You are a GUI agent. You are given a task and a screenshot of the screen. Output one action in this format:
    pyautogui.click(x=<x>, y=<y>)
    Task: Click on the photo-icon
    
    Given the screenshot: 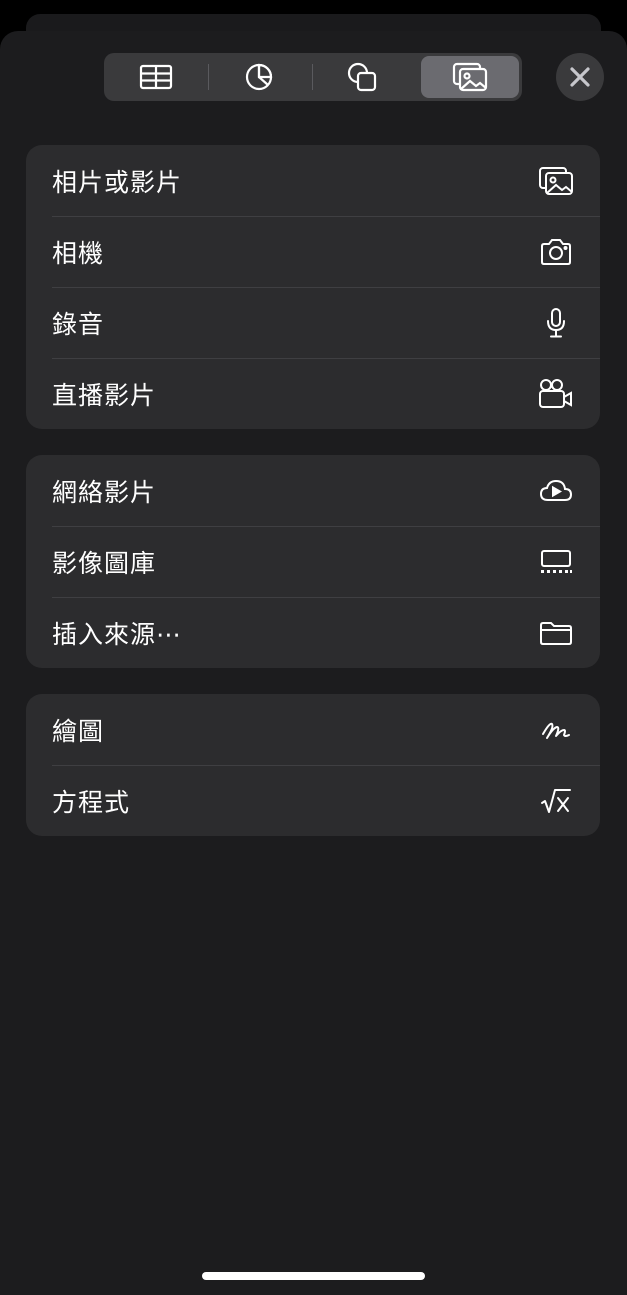 What is the action you would take?
    pyautogui.click(x=556, y=181)
    